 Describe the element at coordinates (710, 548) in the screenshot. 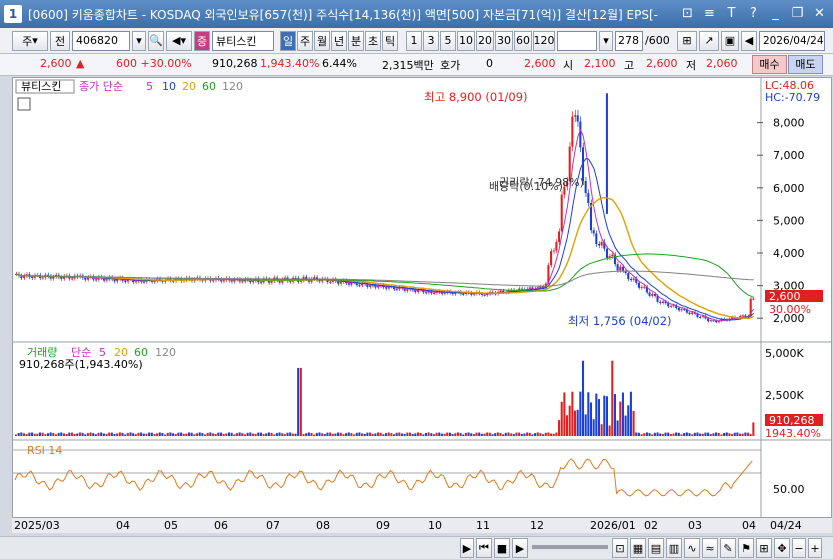

I see `wave-icon: ≈` at that location.